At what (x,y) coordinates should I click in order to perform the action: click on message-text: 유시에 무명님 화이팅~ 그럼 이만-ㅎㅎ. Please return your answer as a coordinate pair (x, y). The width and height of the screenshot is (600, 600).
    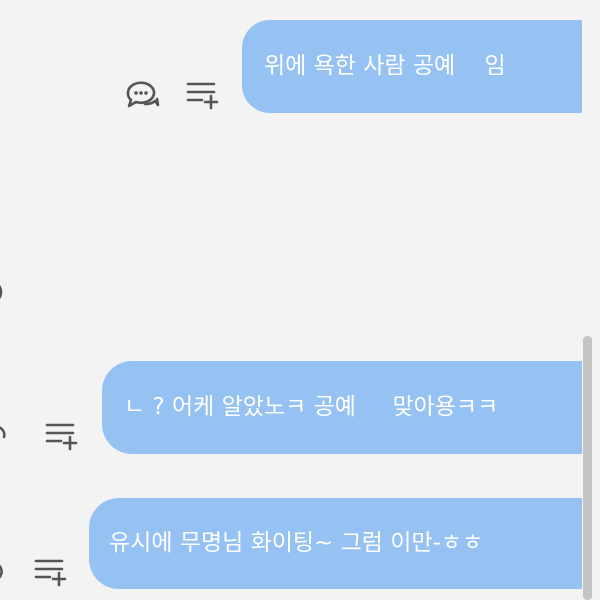
    Looking at the image, I should click on (296, 543).